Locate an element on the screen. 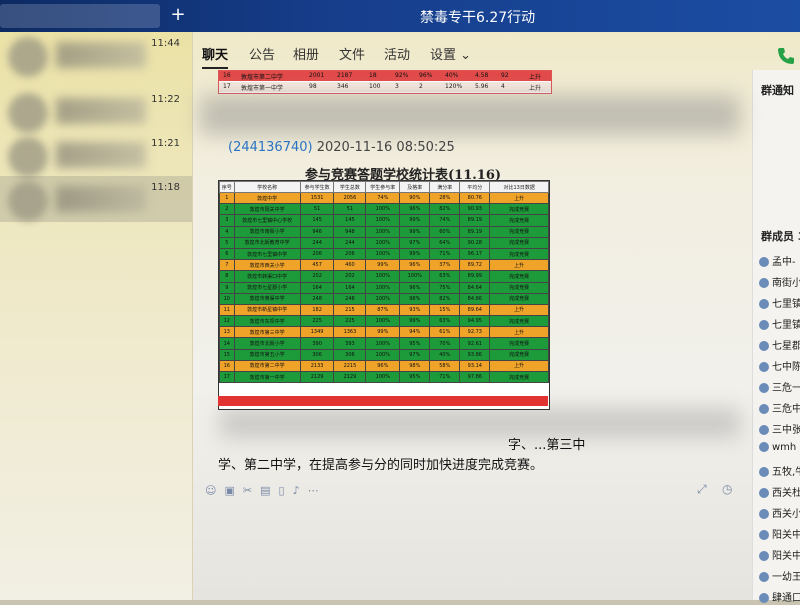 The image size is (800, 605). tab-announcement: 公告 is located at coordinates (262, 53).